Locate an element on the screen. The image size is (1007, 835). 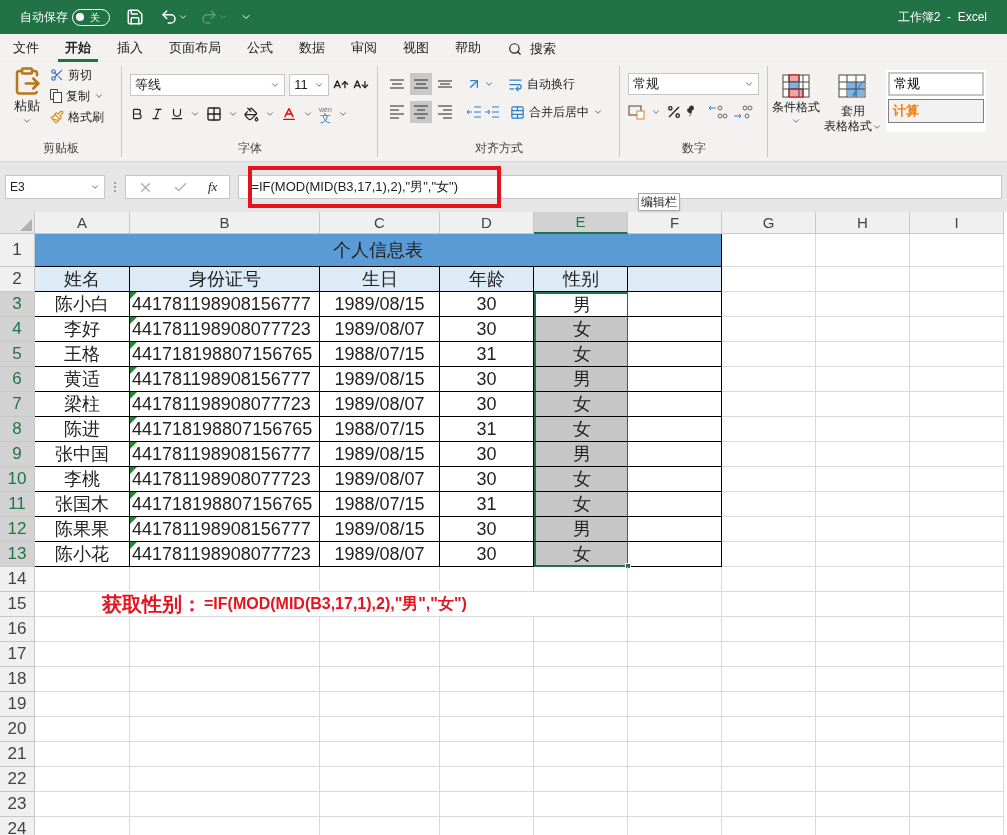
redo-icon is located at coordinates (209, 17).